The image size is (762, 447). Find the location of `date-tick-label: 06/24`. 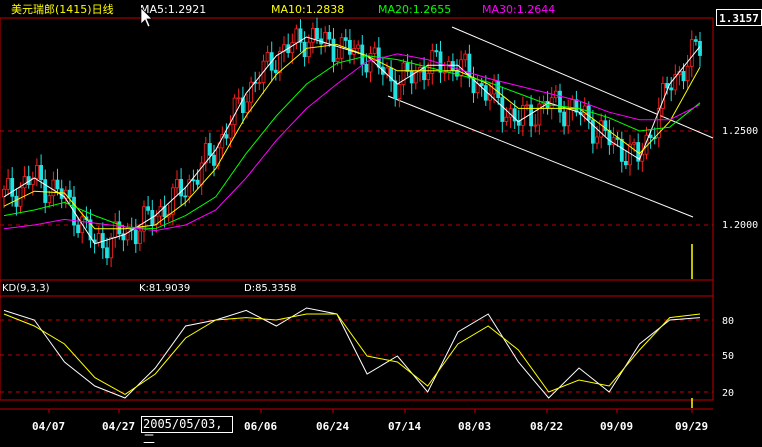

date-tick-label: 06/24 is located at coordinates (332, 426).